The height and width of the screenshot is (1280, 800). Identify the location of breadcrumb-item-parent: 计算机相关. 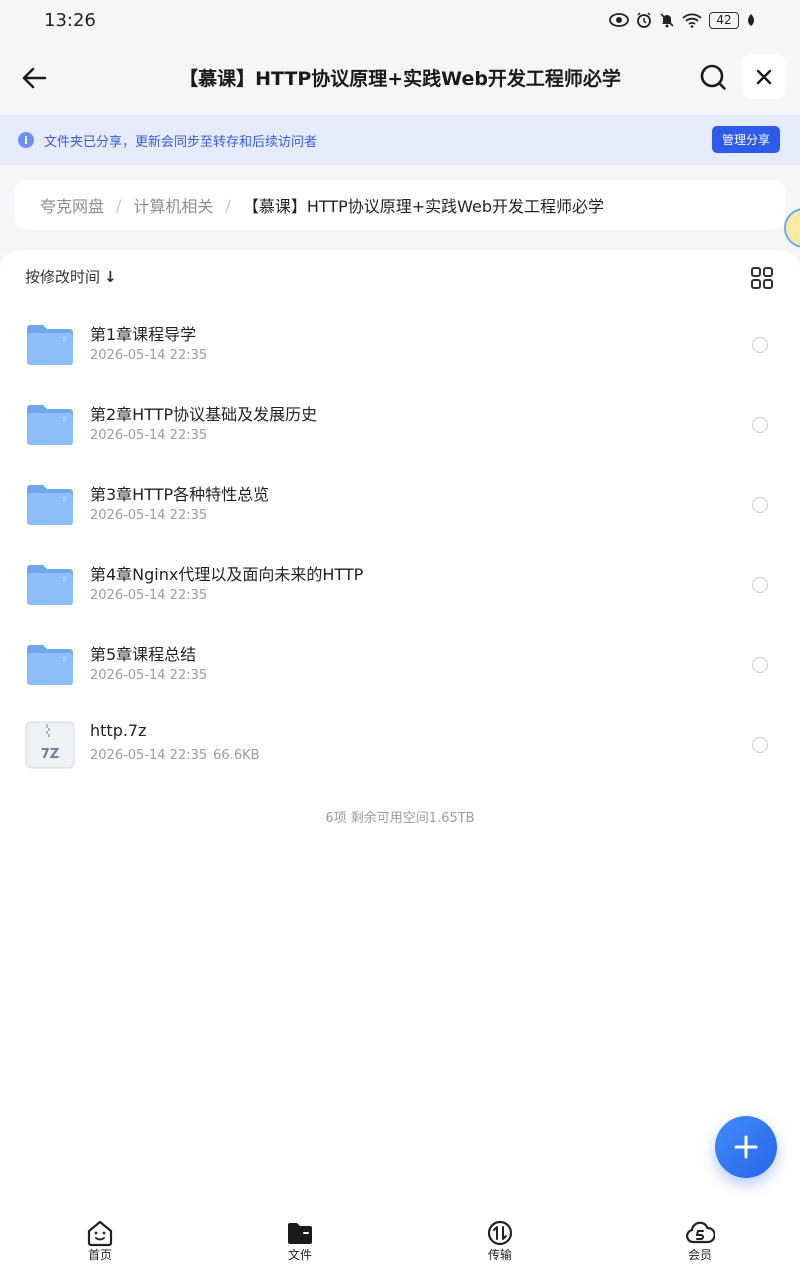
(173, 205).